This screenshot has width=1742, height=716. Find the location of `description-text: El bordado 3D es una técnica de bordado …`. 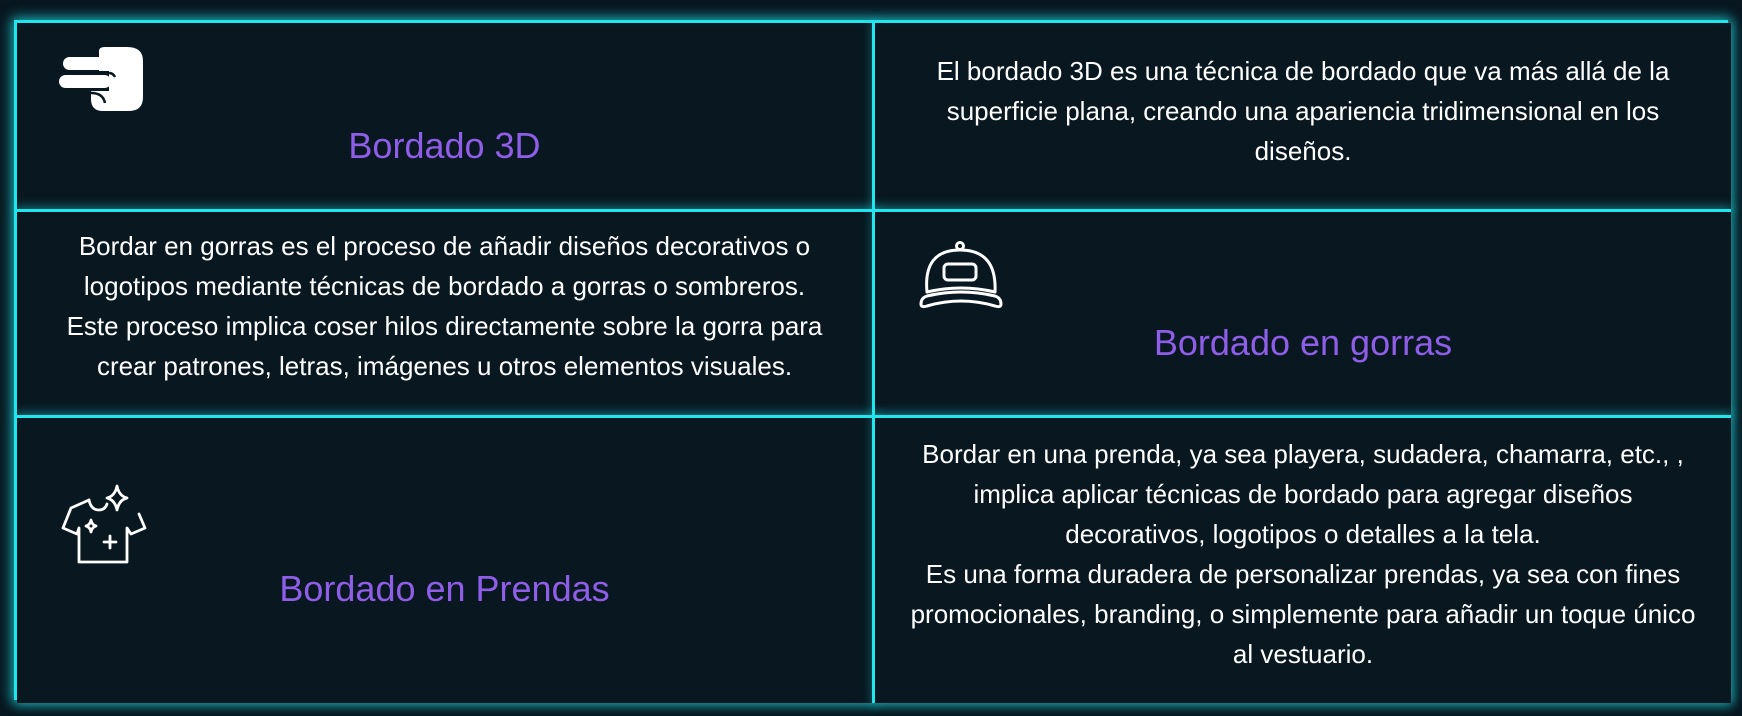

description-text: El bordado 3D es una técnica de bordado … is located at coordinates (1303, 111).